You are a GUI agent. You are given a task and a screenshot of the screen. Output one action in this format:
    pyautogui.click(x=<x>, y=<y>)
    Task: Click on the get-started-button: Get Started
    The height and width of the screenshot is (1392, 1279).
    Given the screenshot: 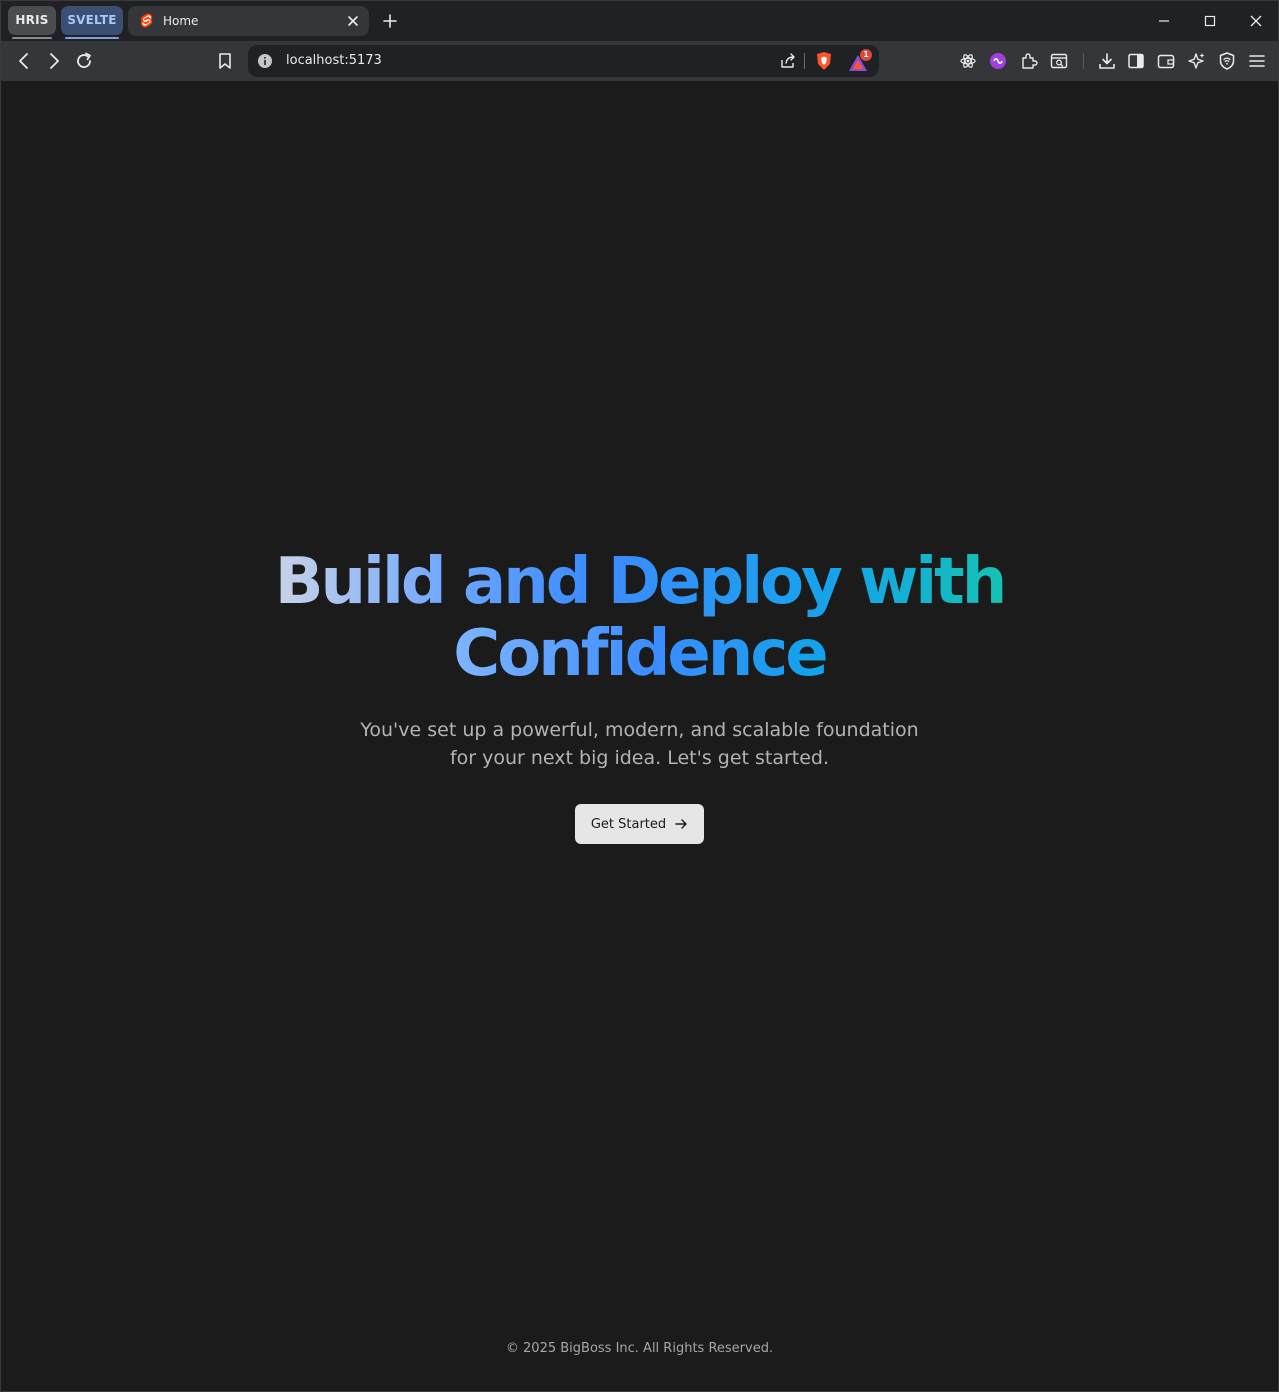 What is the action you would take?
    pyautogui.click(x=639, y=824)
    